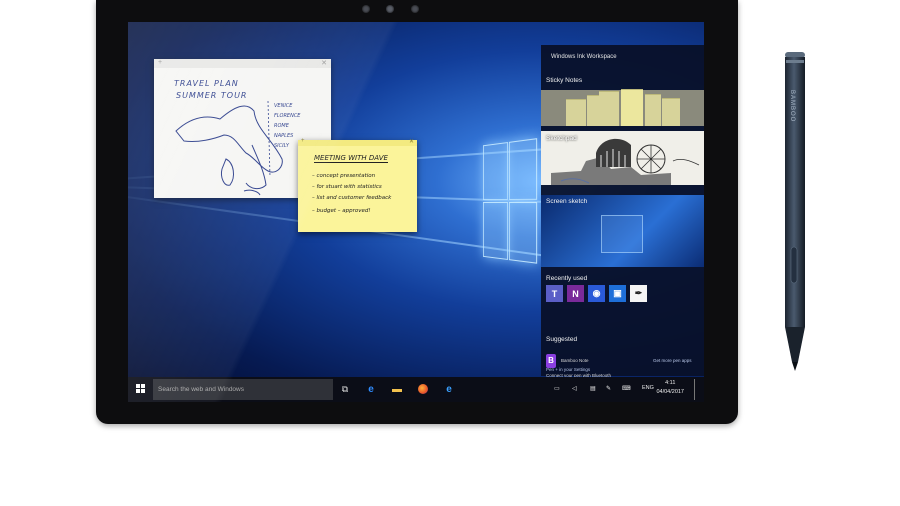 This screenshot has width=900, height=506. Describe the element at coordinates (357, 142) in the screenshot. I see `note-titlebar: + ✕` at that location.